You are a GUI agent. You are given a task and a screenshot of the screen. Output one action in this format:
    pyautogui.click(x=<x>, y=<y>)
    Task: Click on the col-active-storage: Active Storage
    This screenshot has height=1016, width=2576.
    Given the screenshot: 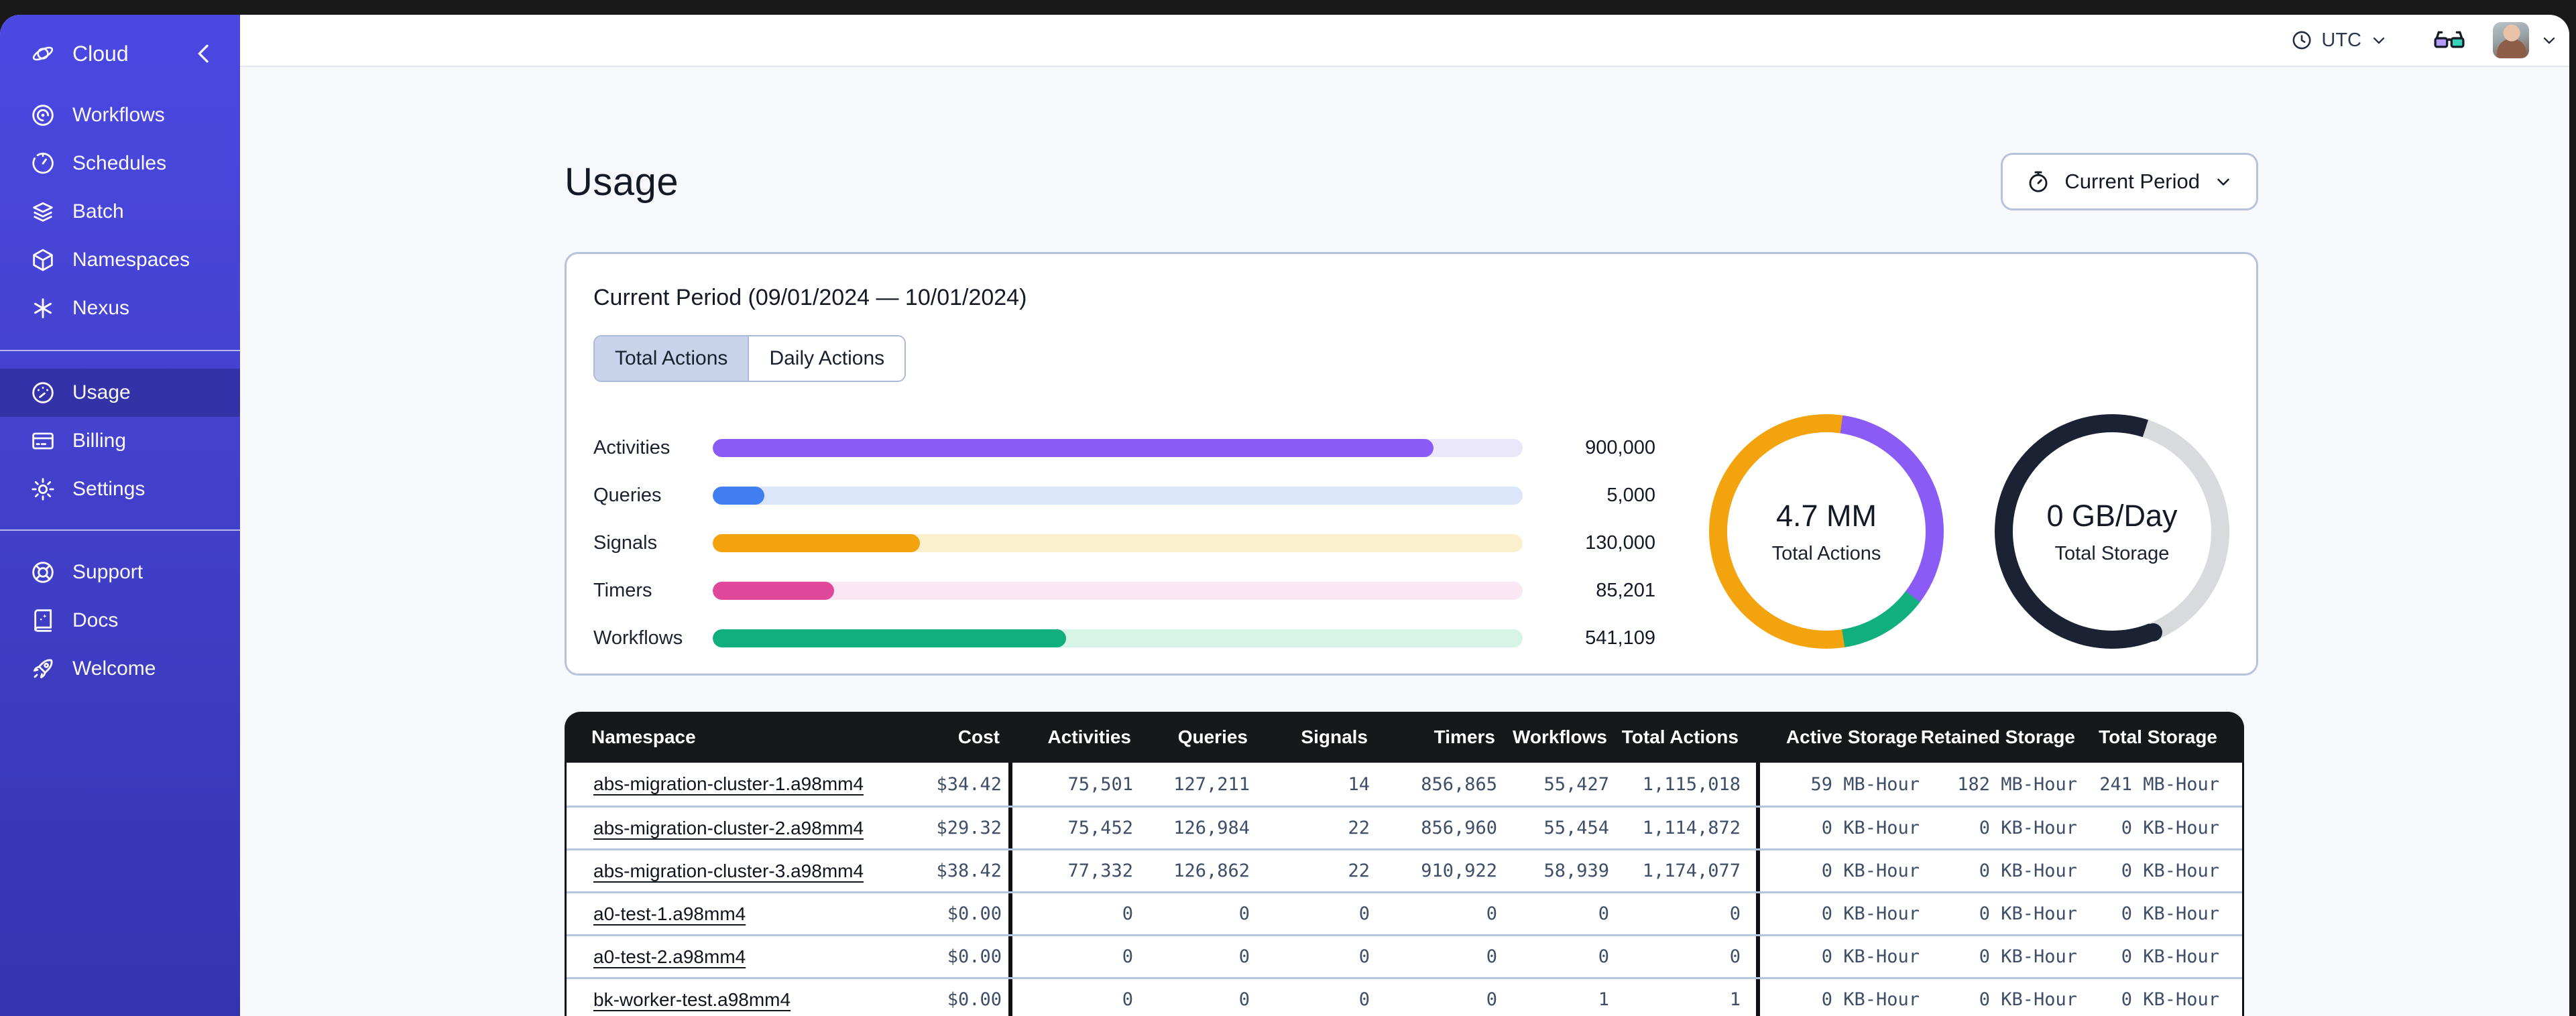 What is the action you would take?
    pyautogui.click(x=1851, y=737)
    